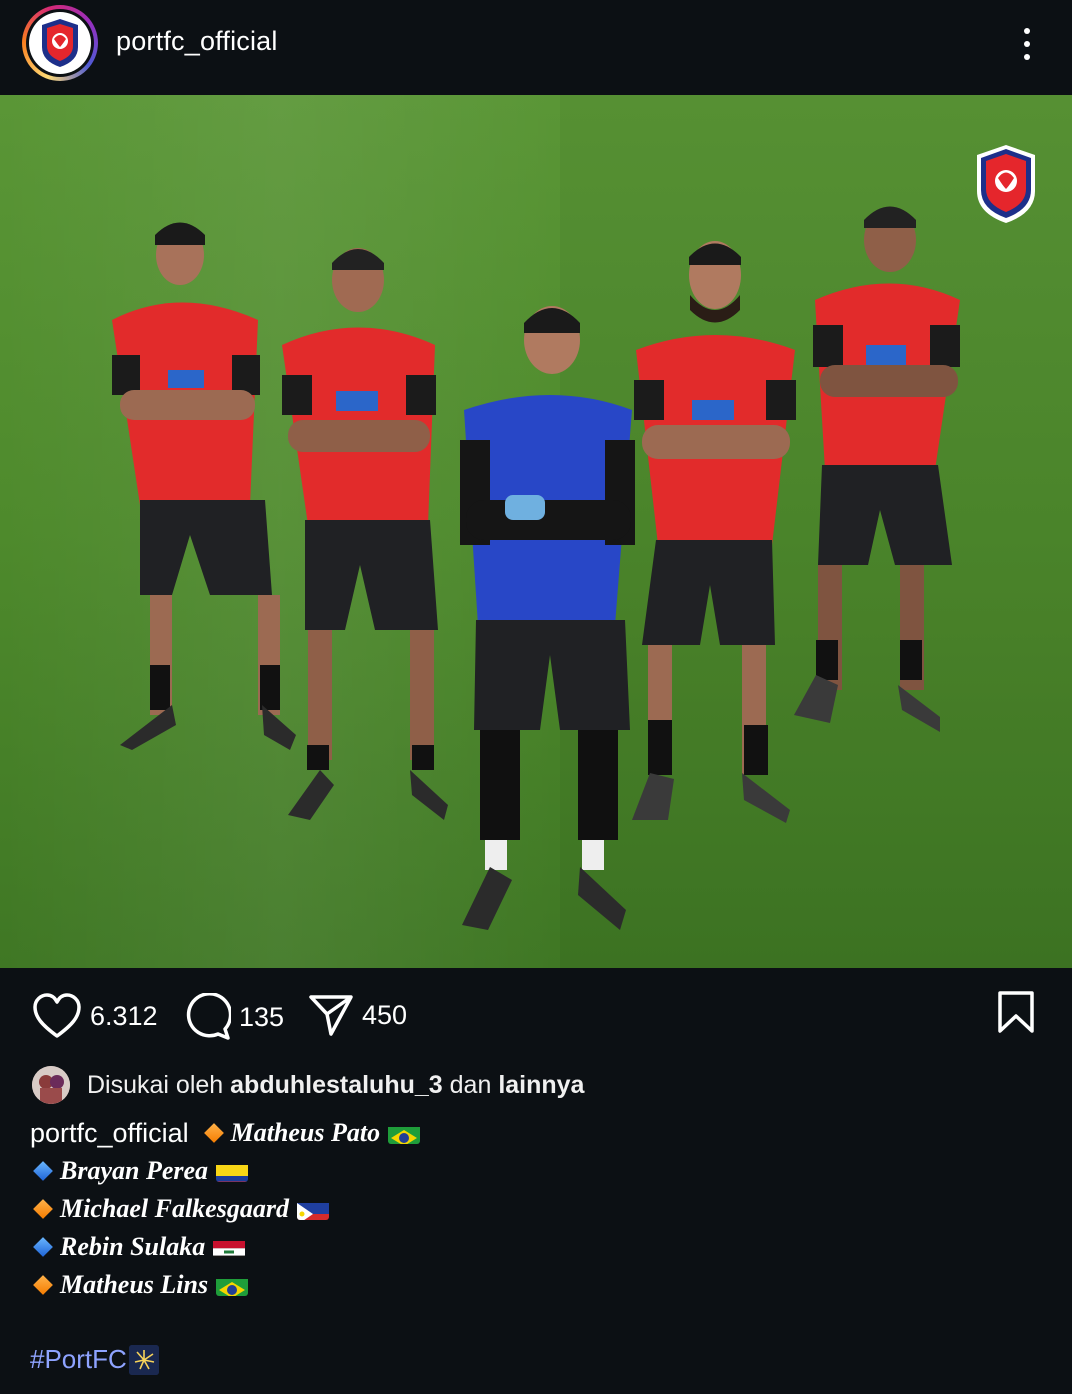 The width and height of the screenshot is (1072, 1394). Describe the element at coordinates (331, 1015) in the screenshot. I see `share-icon` at that location.